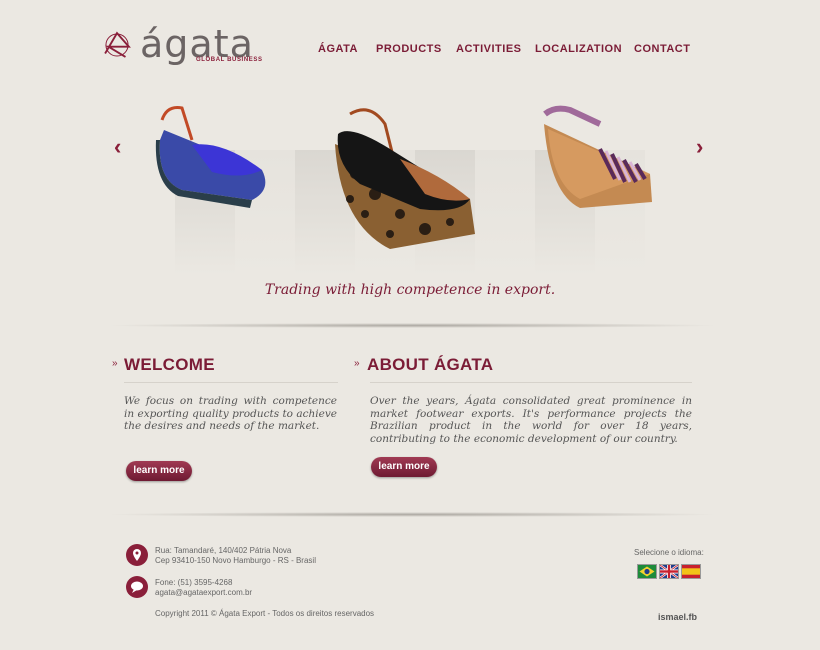 The height and width of the screenshot is (650, 820). Describe the element at coordinates (410, 179) in the screenshot. I see `product-image-leopard-wedge` at that location.